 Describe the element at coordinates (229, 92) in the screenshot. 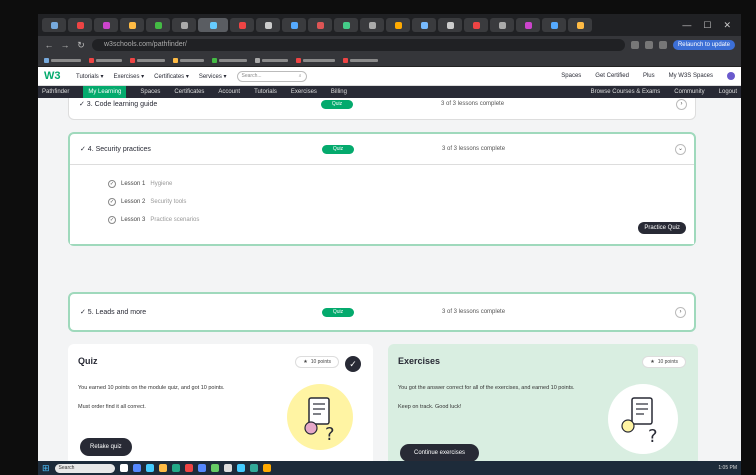

I see `subnav-account: Account` at that location.